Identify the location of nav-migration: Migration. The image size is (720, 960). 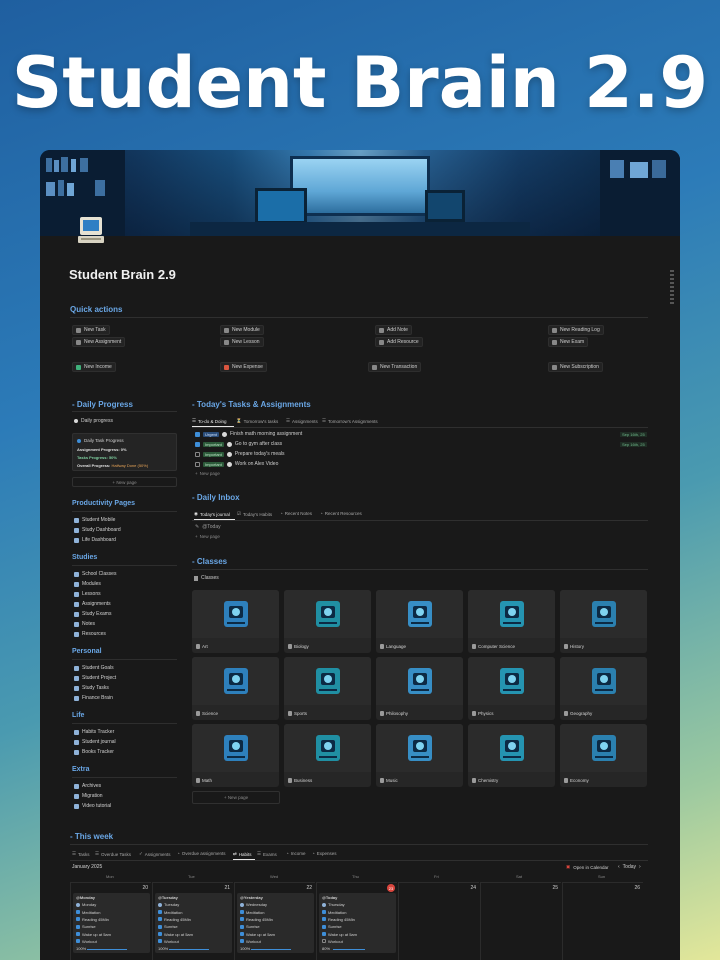
(88, 796).